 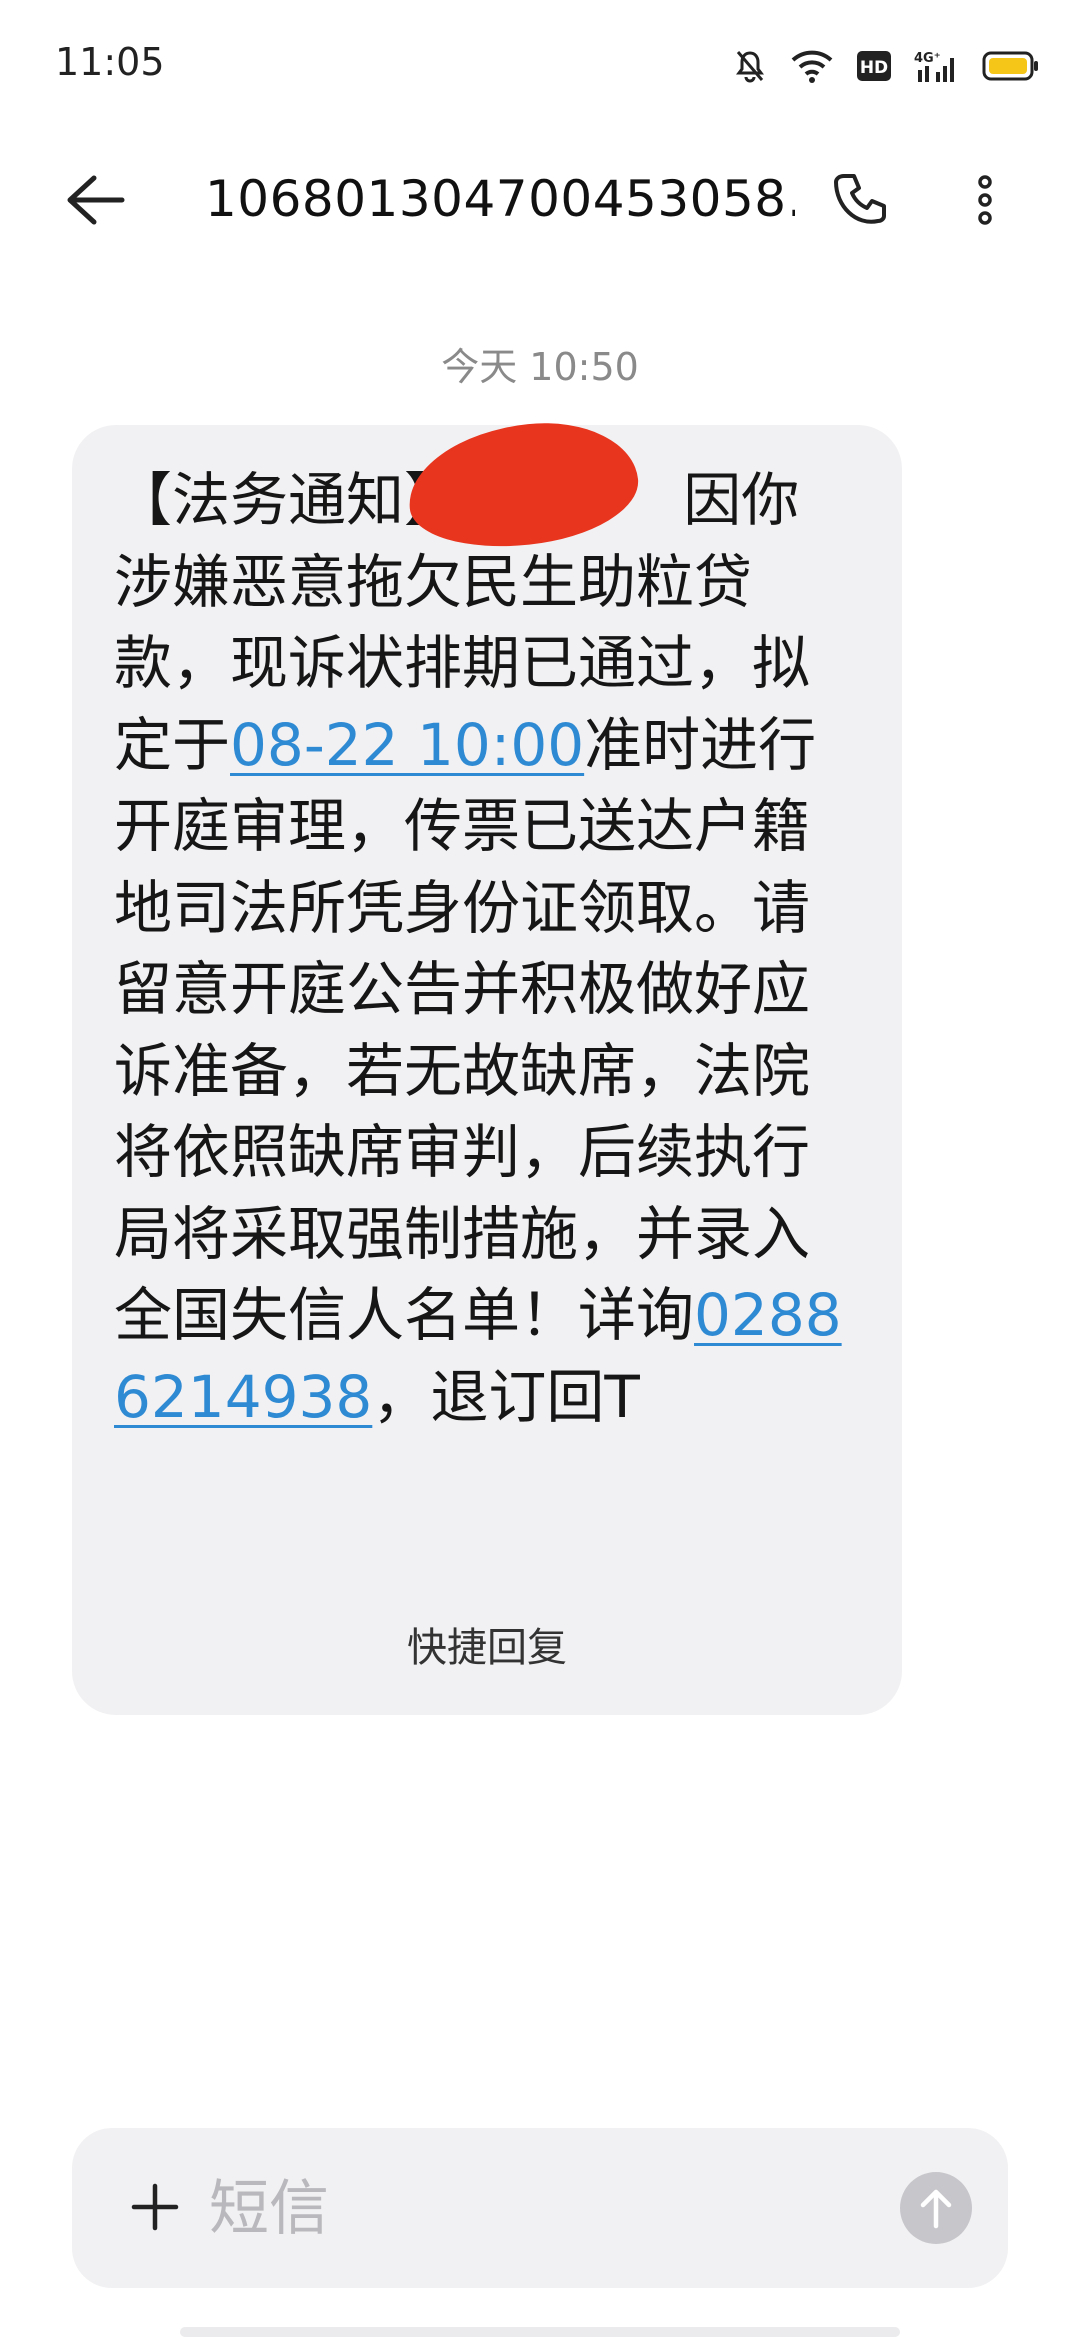 What do you see at coordinates (529, 2209) in the screenshot?
I see `sms-input` at bounding box center [529, 2209].